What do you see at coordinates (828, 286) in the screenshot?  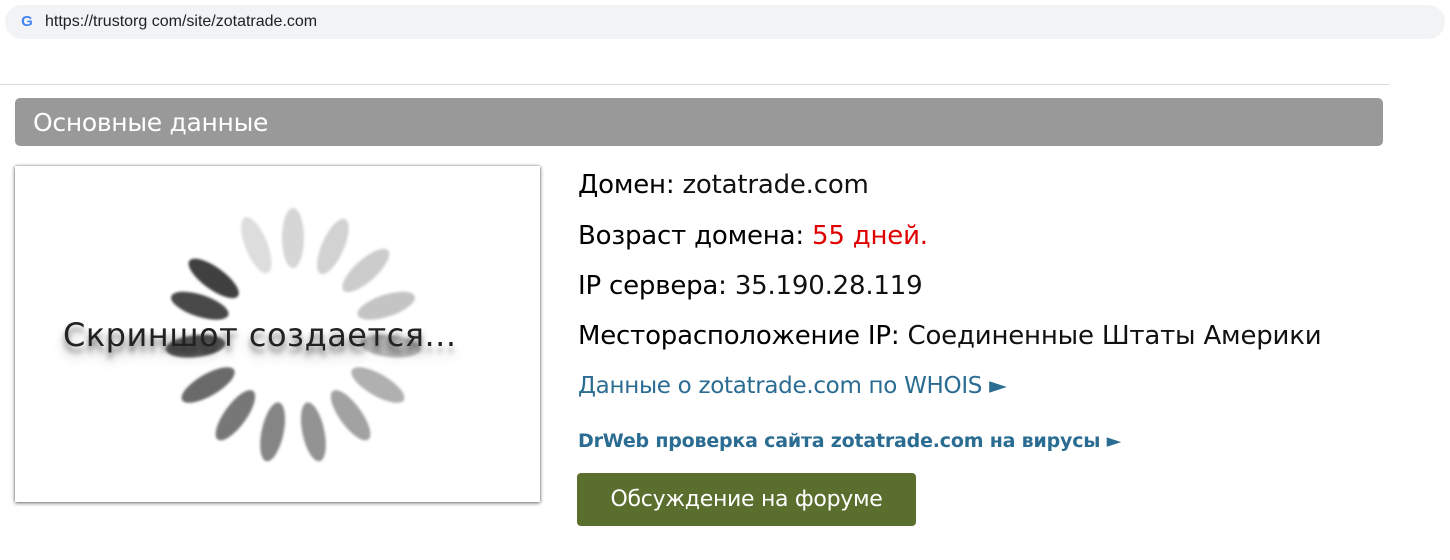 I see `server-ip-value: 35.190.28.119` at bounding box center [828, 286].